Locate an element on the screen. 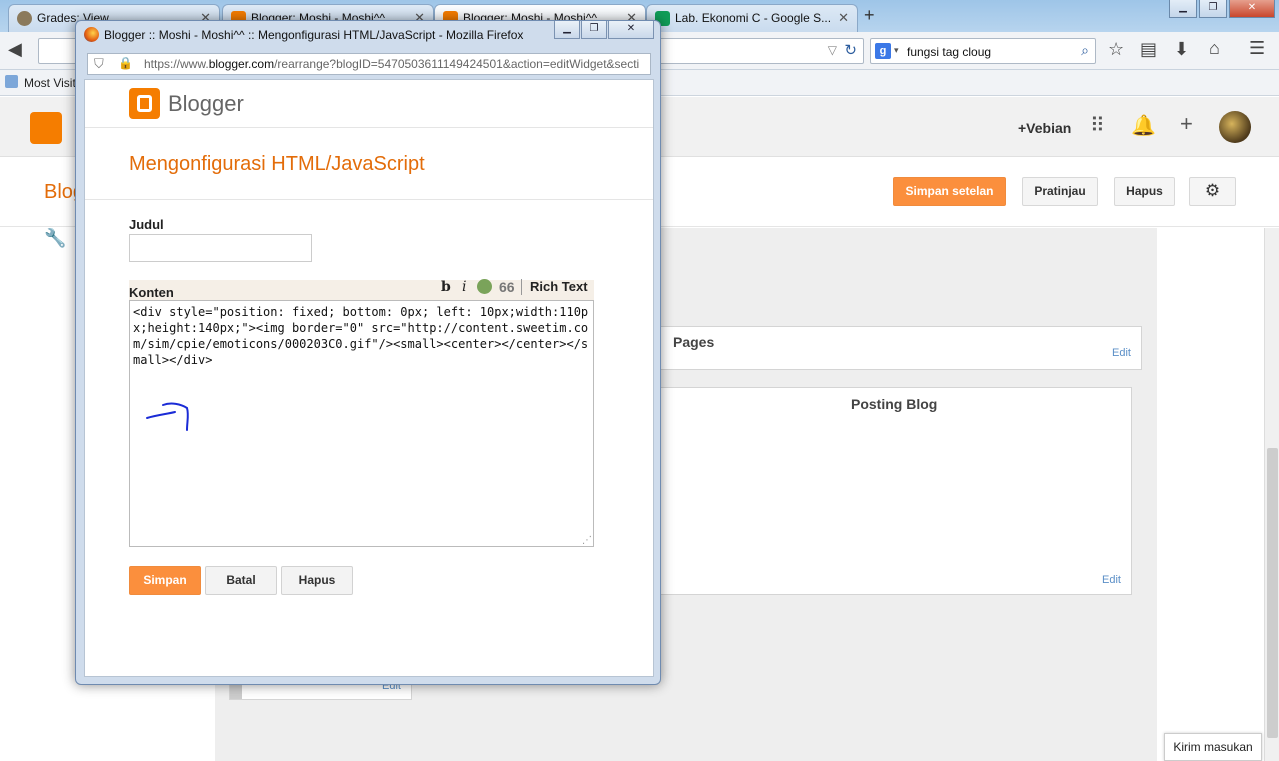  lock-icon: 🔒 is located at coordinates (125, 63).